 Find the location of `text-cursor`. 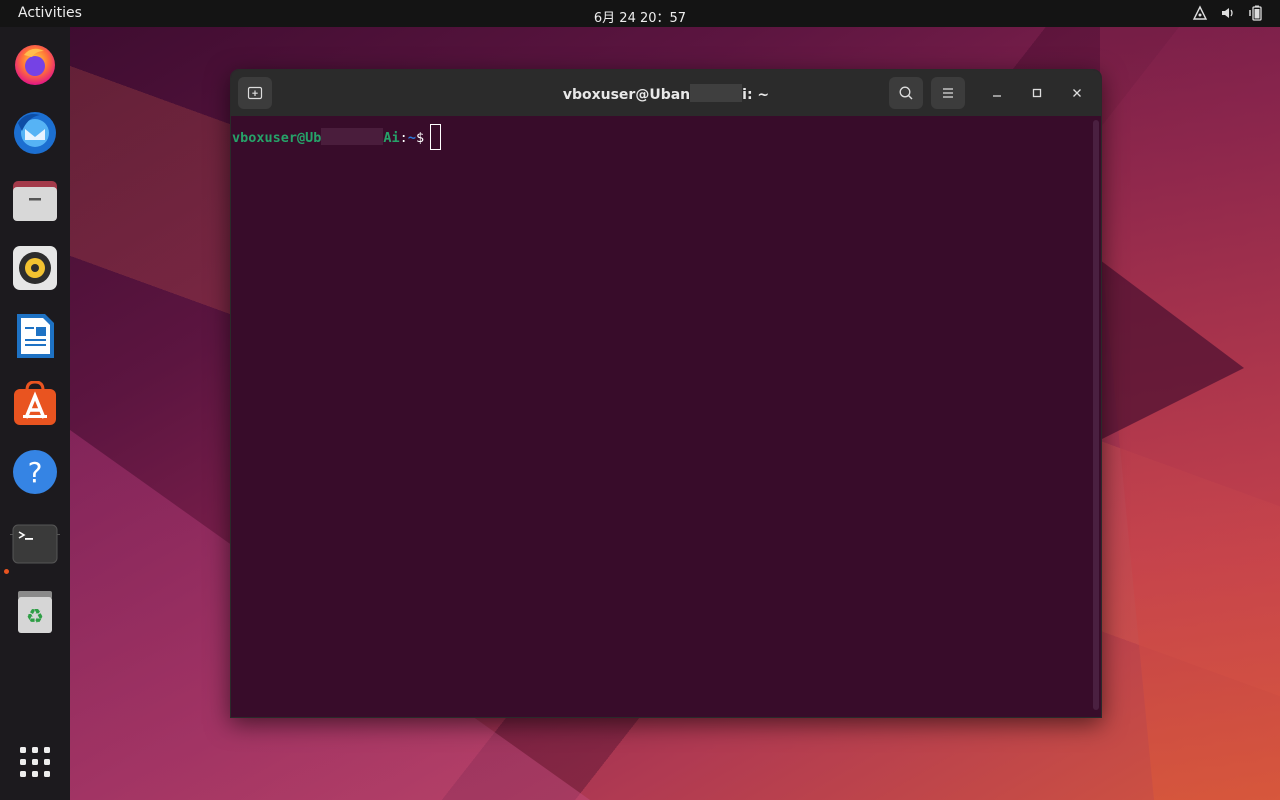

text-cursor is located at coordinates (436, 137).